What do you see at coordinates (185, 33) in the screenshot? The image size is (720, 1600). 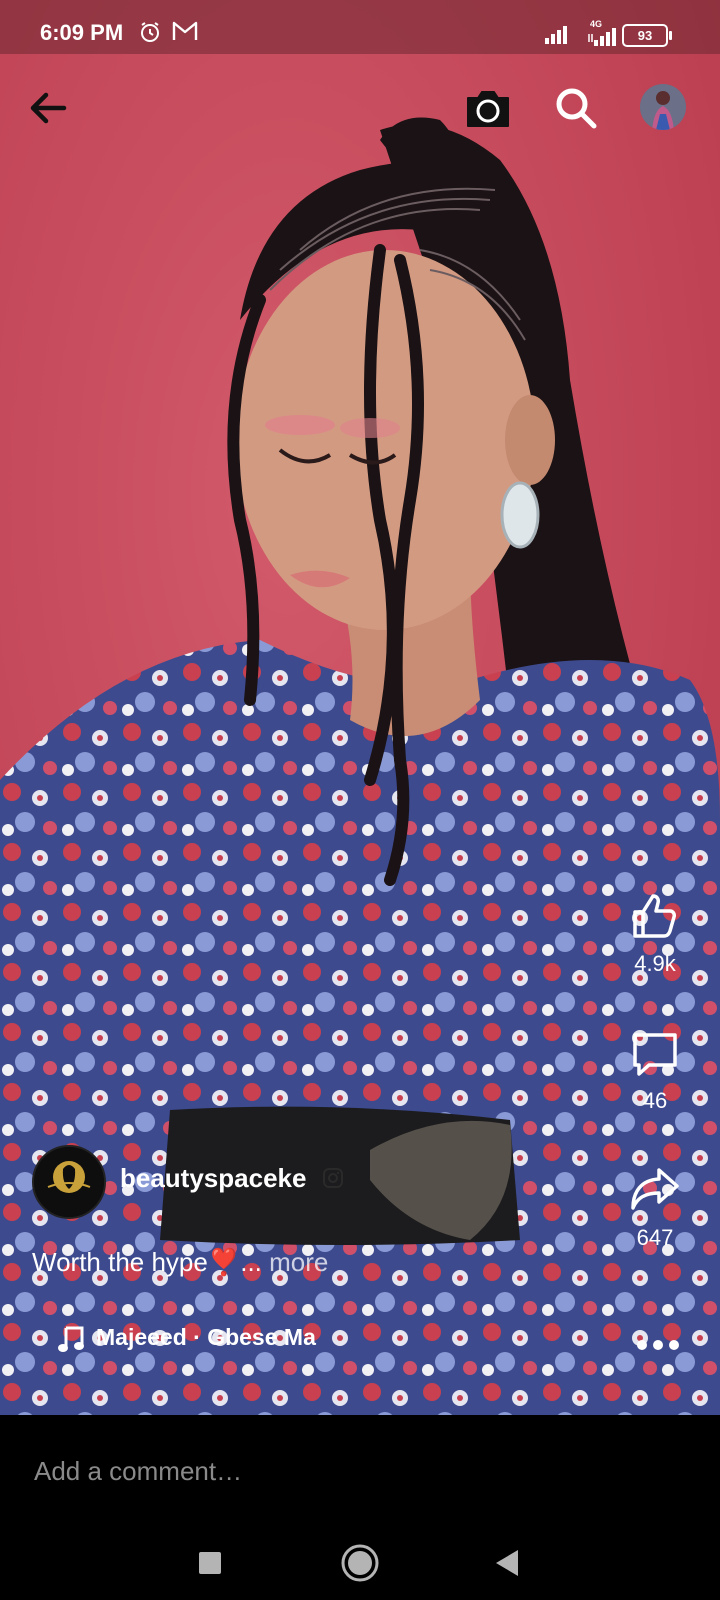 I see `gmail-icon` at bounding box center [185, 33].